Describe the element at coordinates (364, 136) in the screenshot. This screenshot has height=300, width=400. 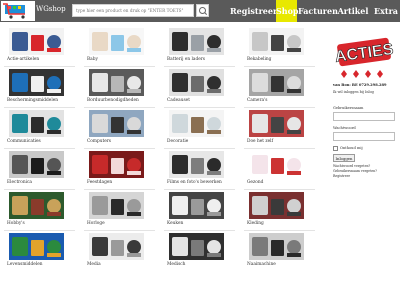
I see `password-input` at that location.